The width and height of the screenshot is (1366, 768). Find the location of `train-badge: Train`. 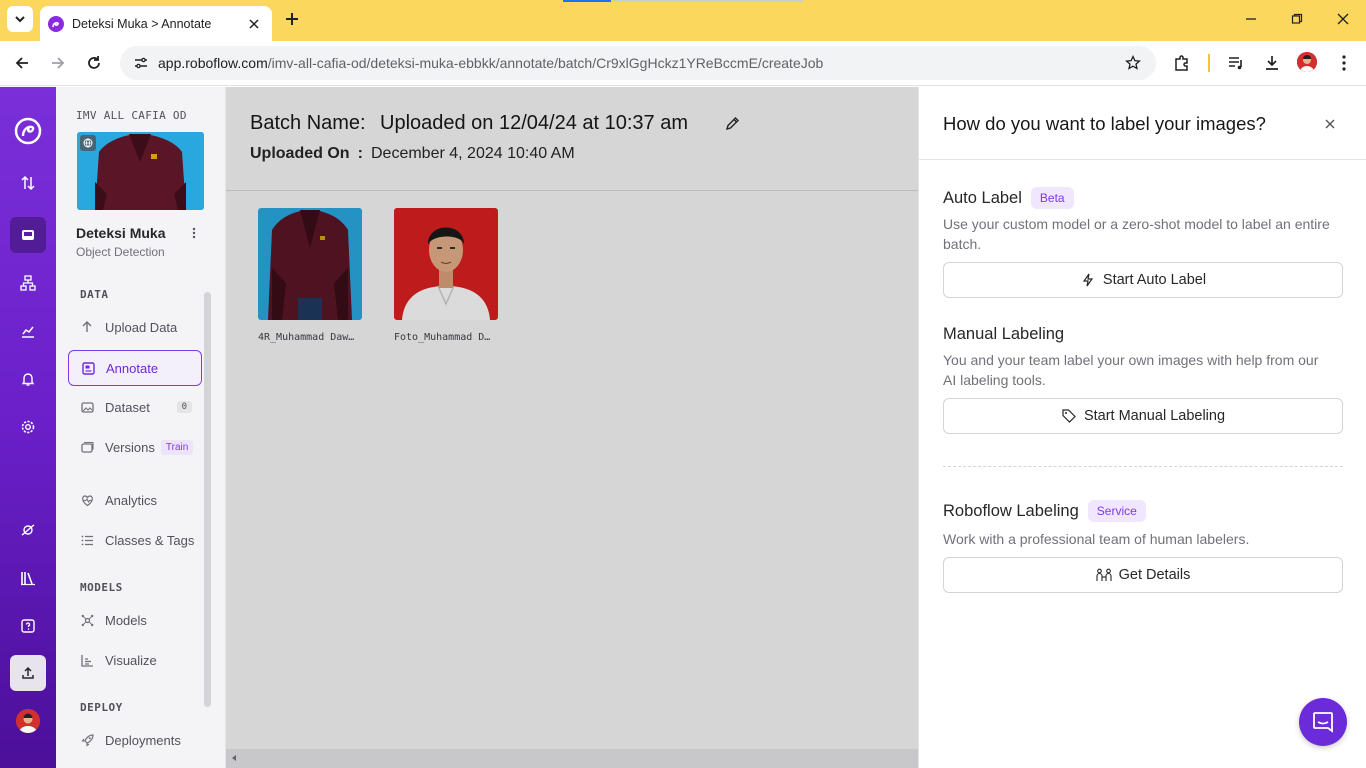

train-badge: Train is located at coordinates (177, 447).